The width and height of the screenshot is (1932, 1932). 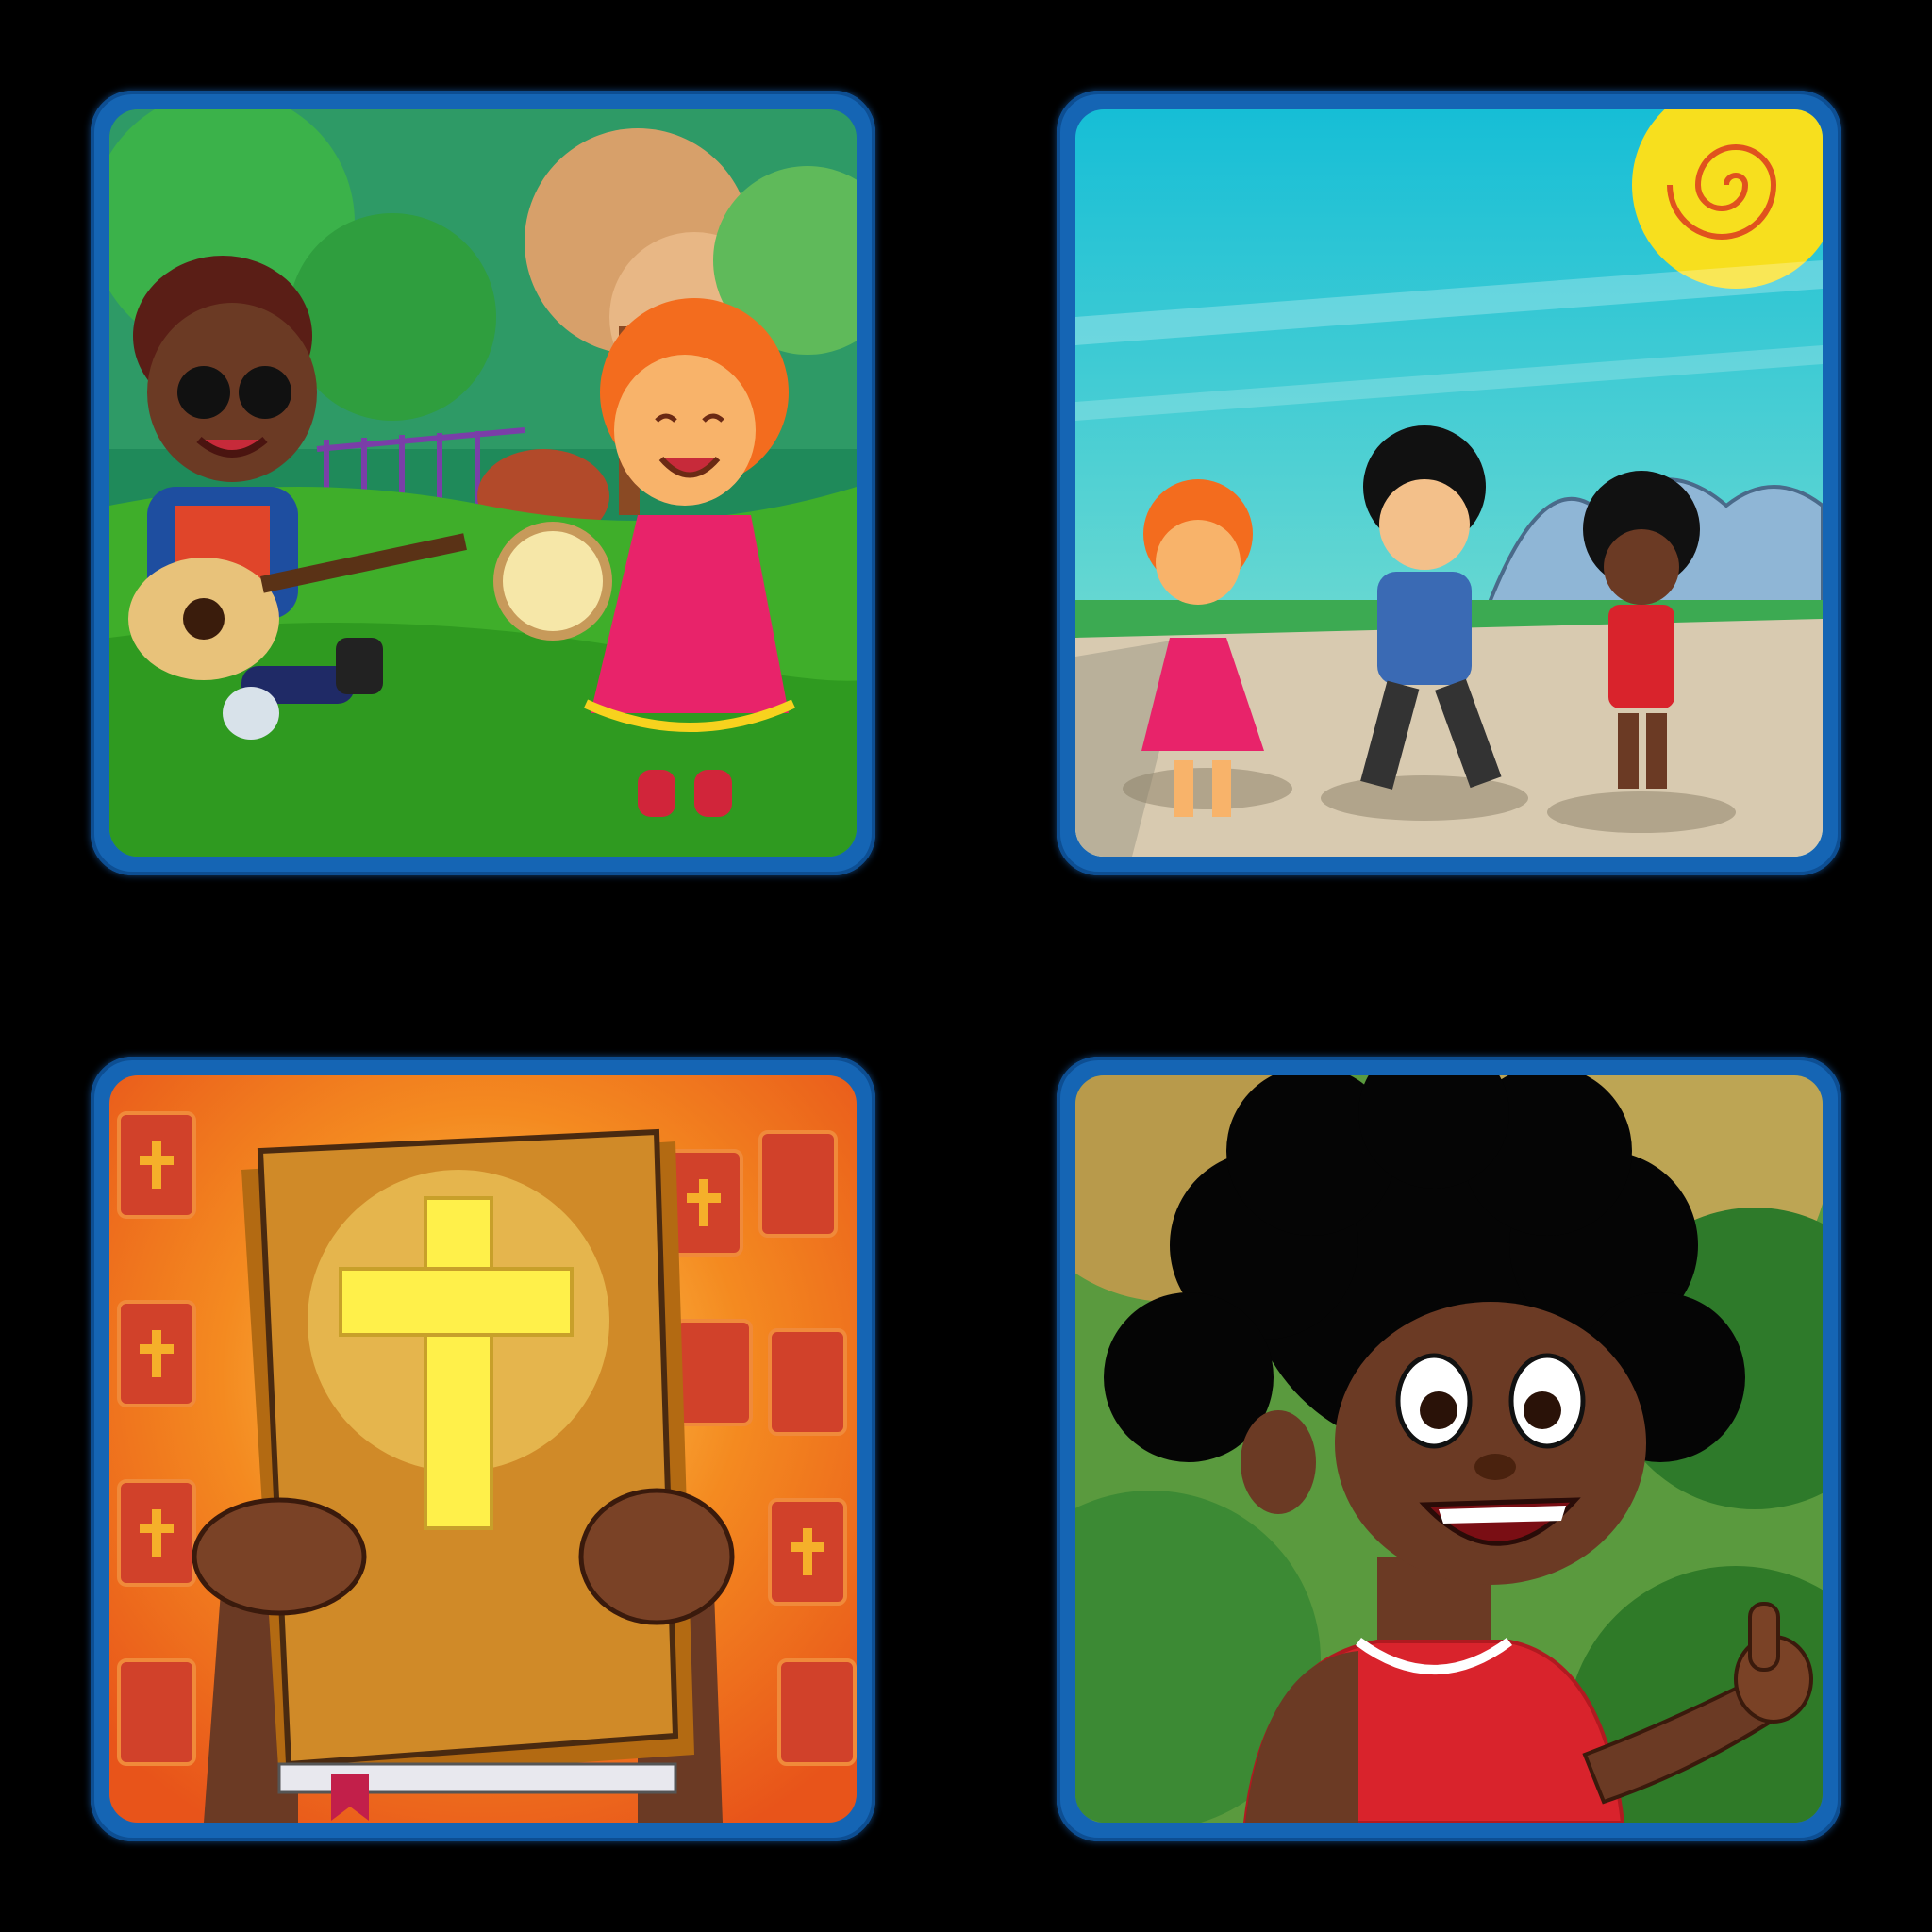 I want to click on kids-music-park-illustration, so click(x=483, y=483).